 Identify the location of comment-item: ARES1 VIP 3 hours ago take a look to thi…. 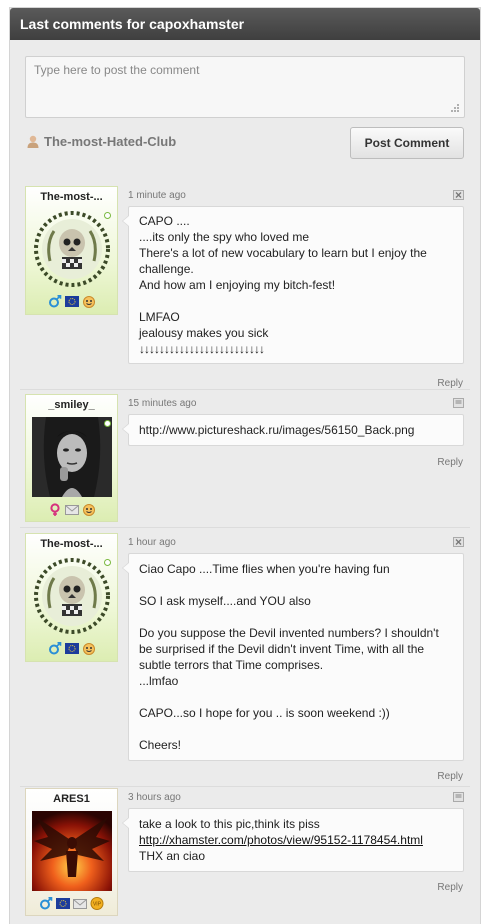
(245, 853).